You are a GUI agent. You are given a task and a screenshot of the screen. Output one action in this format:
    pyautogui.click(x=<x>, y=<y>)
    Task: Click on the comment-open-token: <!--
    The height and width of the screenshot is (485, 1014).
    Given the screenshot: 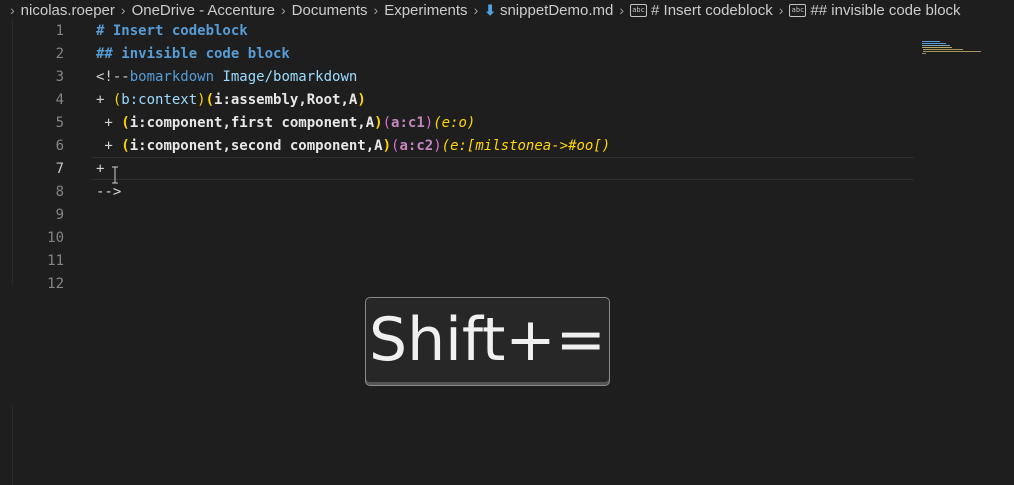 What is the action you would take?
    pyautogui.click(x=113, y=77)
    